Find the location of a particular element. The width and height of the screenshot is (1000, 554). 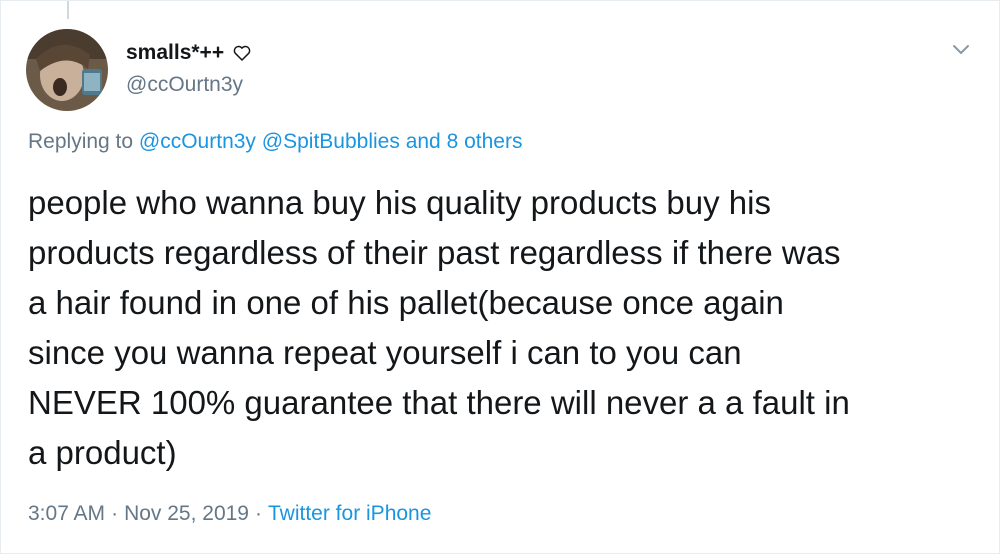

heart-outline-icon is located at coordinates (242, 53).